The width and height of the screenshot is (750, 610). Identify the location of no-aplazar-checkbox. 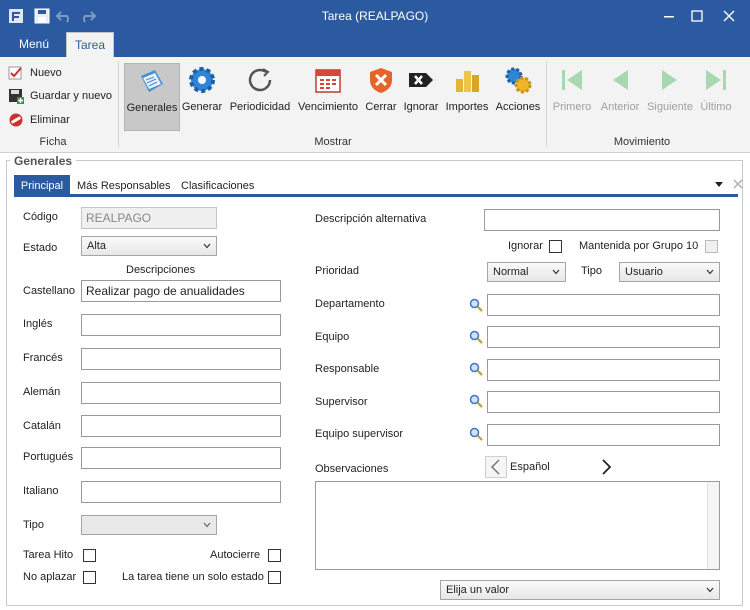
(89, 577).